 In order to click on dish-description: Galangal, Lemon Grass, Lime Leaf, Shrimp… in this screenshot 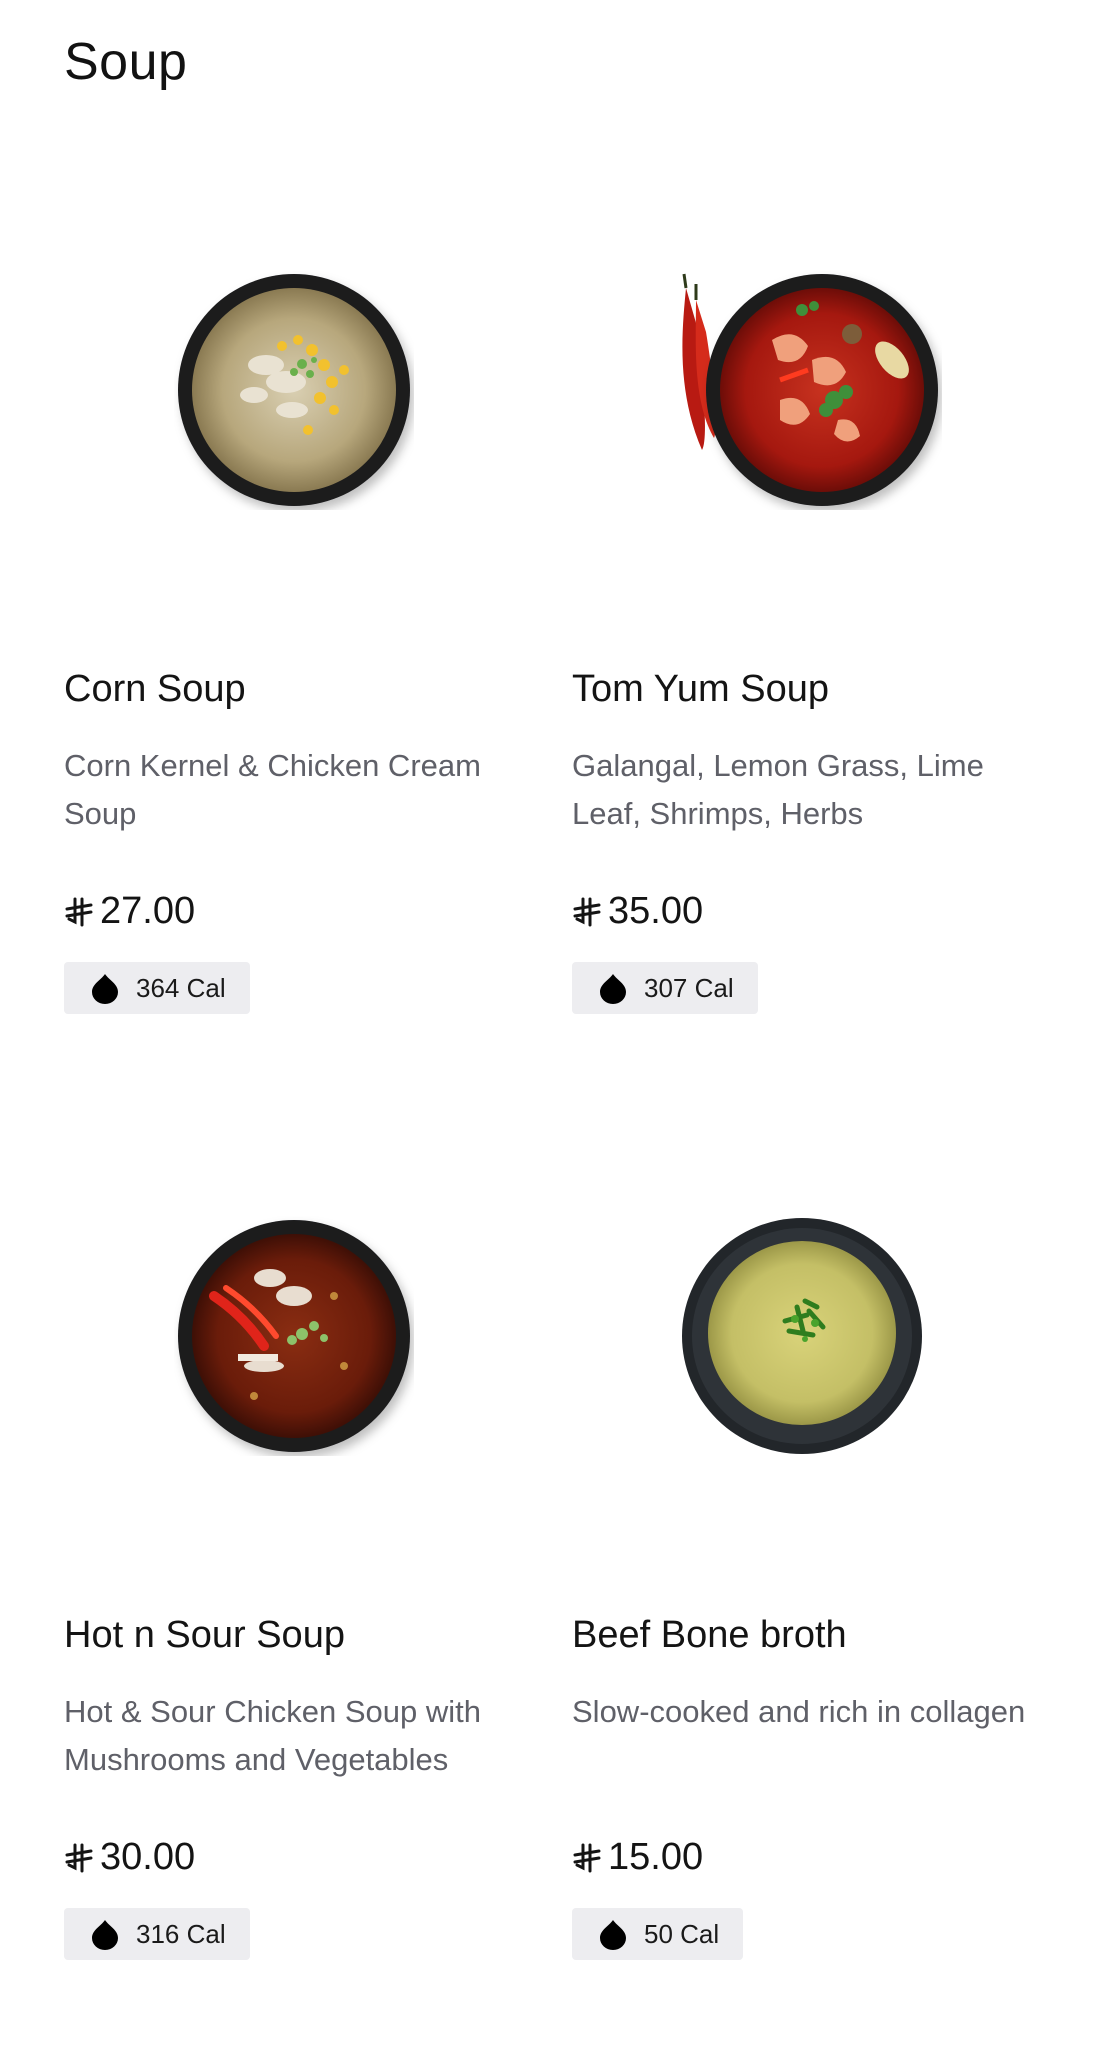, I will do `click(778, 789)`.